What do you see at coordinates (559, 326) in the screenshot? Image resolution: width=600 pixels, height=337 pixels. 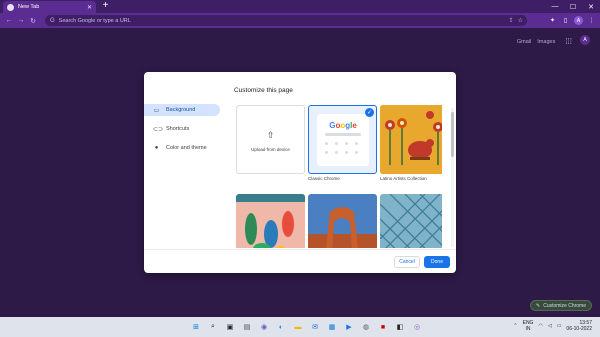 I see `battery-icon: ▭` at bounding box center [559, 326].